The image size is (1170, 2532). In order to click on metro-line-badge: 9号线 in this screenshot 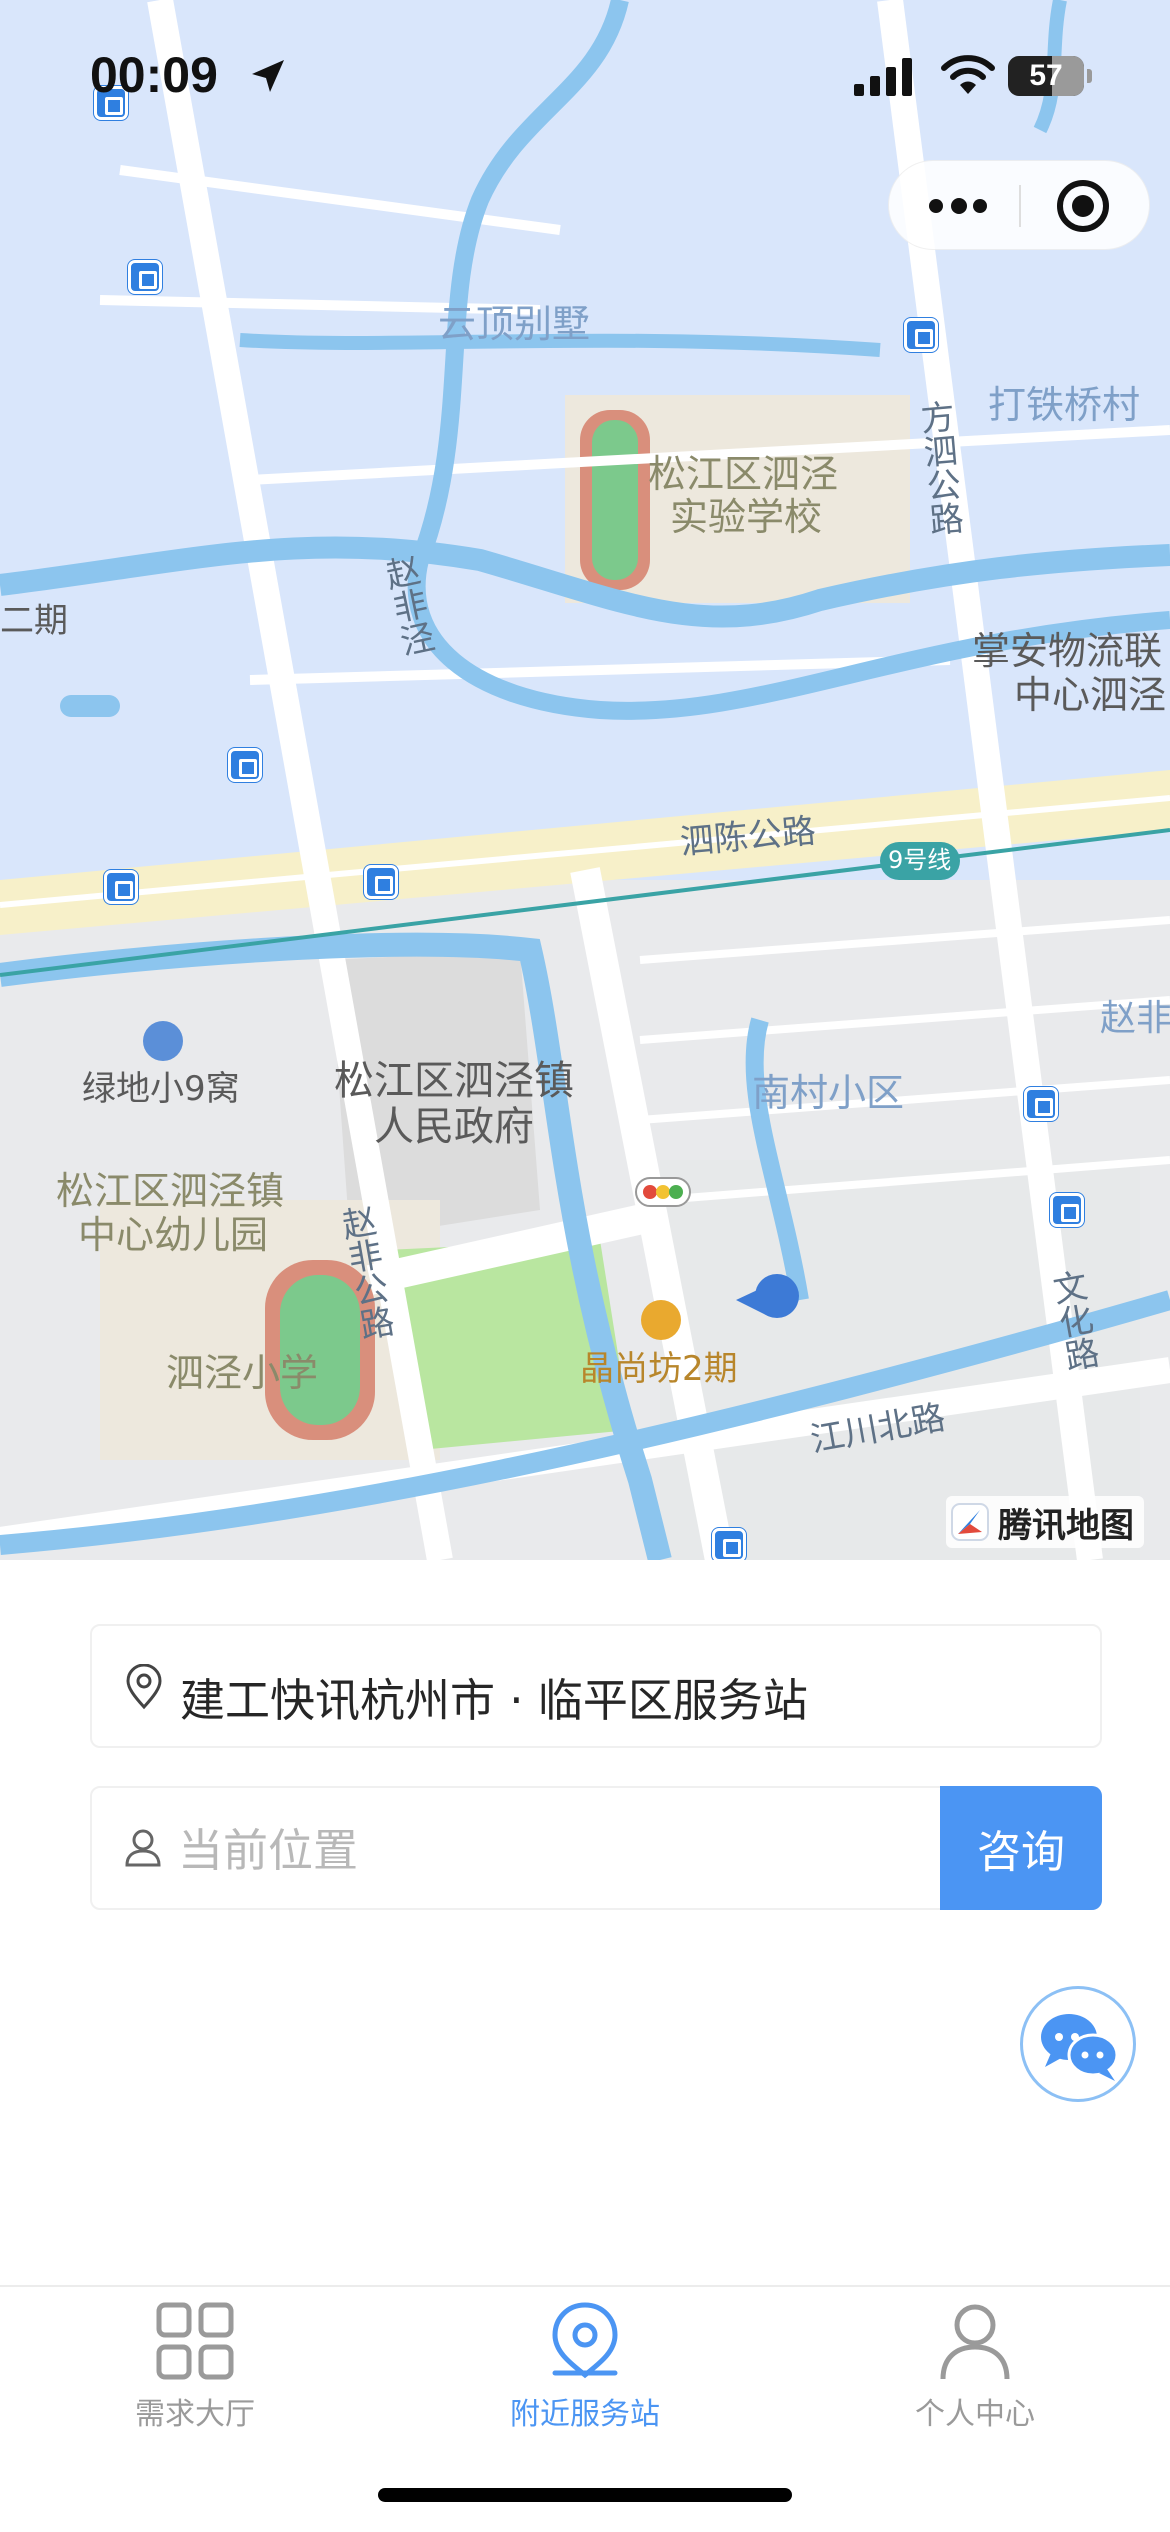, I will do `click(920, 860)`.